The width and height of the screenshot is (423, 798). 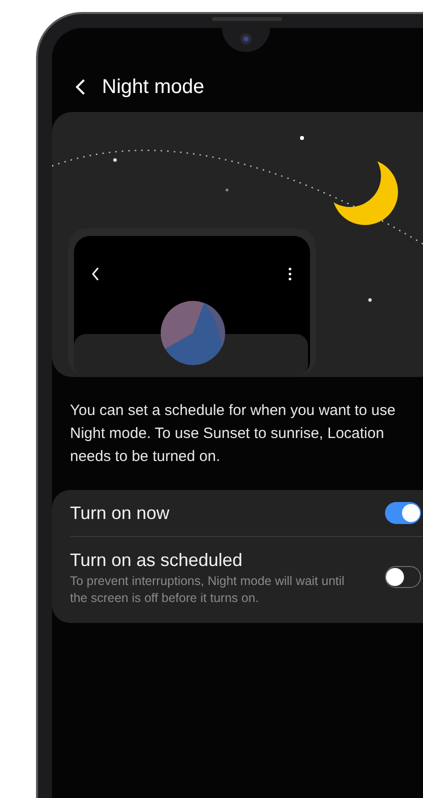 What do you see at coordinates (208, 590) in the screenshot?
I see `setting-description: To prevent interruptions, Night mode will wait until the screen is off before it turns on.` at bounding box center [208, 590].